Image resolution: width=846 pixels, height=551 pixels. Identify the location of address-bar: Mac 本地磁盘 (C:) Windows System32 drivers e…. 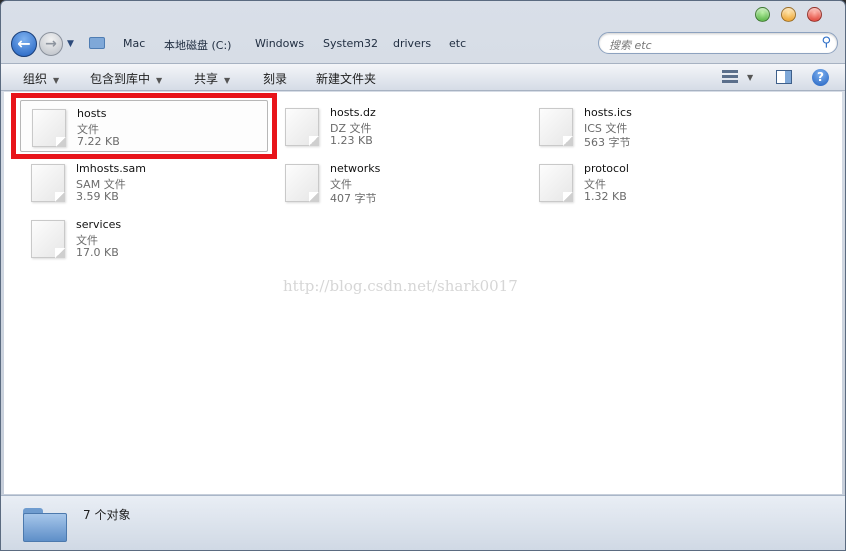
(370, 44).